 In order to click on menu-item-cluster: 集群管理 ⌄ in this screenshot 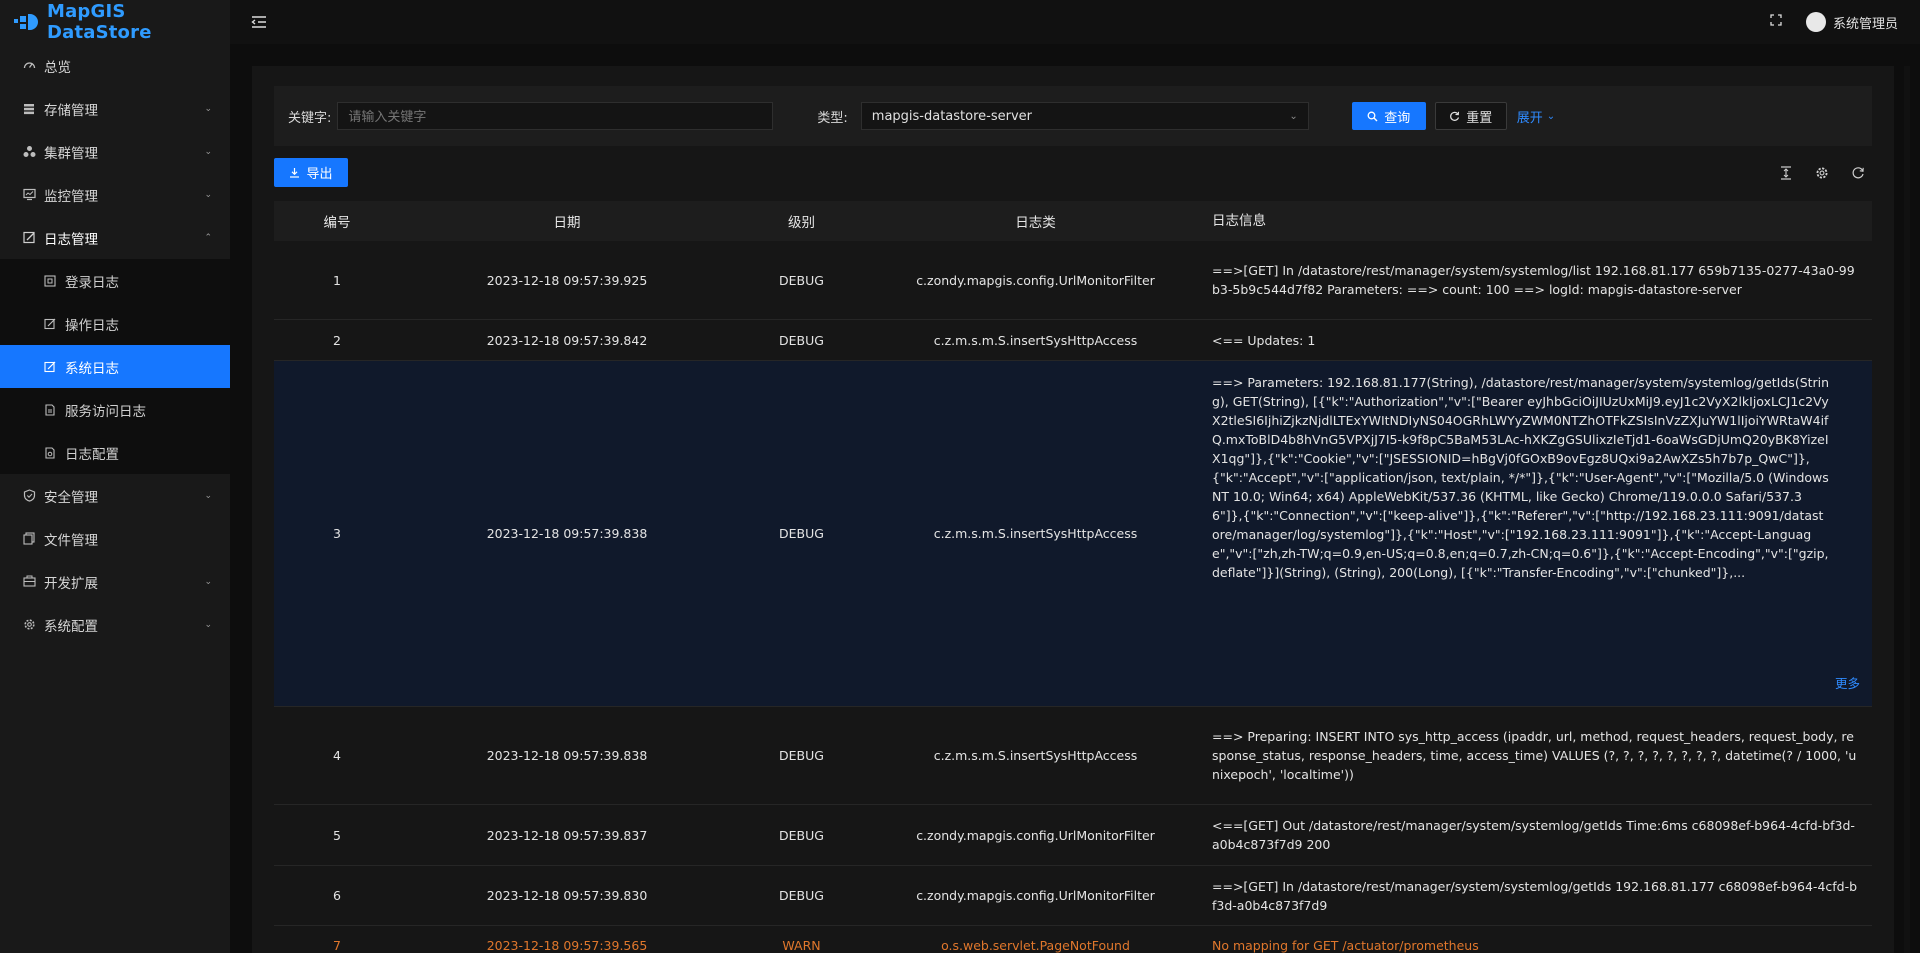, I will do `click(115, 151)`.